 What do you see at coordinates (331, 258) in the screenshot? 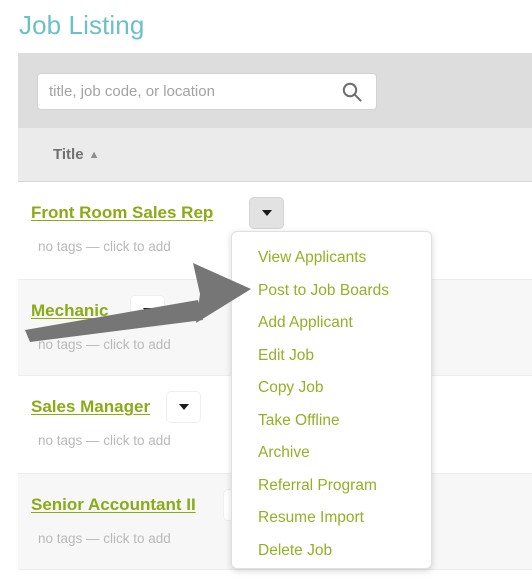
I see `menu-item-view-applicants: View Applicants` at bounding box center [331, 258].